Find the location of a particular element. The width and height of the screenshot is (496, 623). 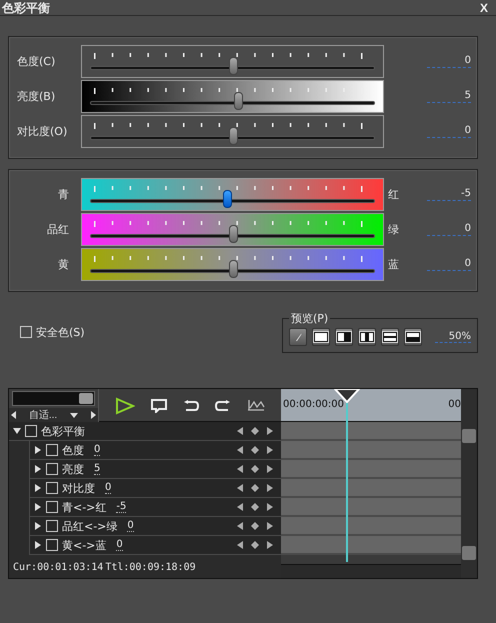

tree-row: 对比度 0 is located at coordinates (155, 488).